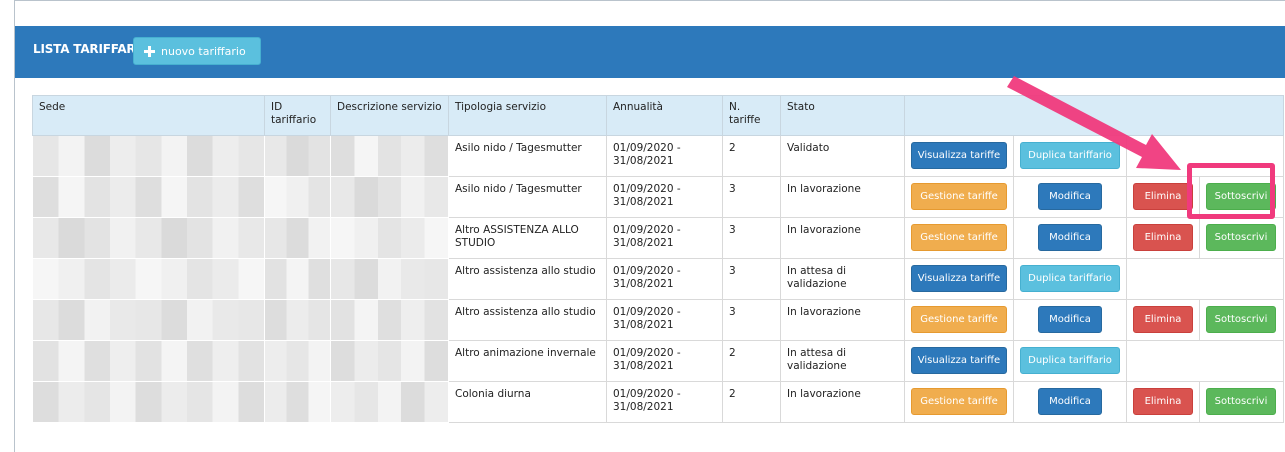 The width and height of the screenshot is (1285, 452). What do you see at coordinates (1094, 115) in the screenshot?
I see `header-actions` at bounding box center [1094, 115].